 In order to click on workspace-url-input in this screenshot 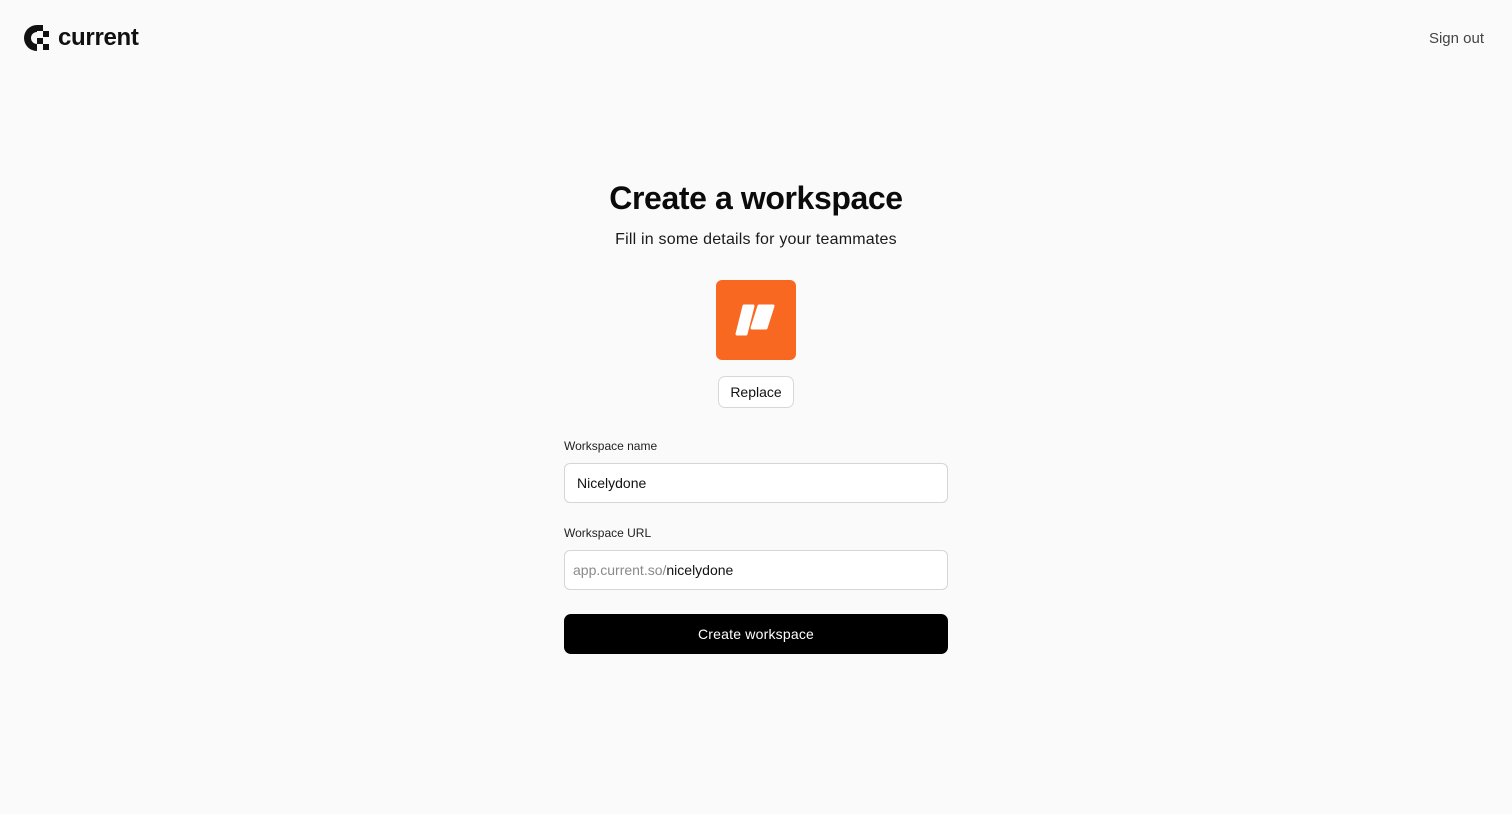, I will do `click(806, 570)`.